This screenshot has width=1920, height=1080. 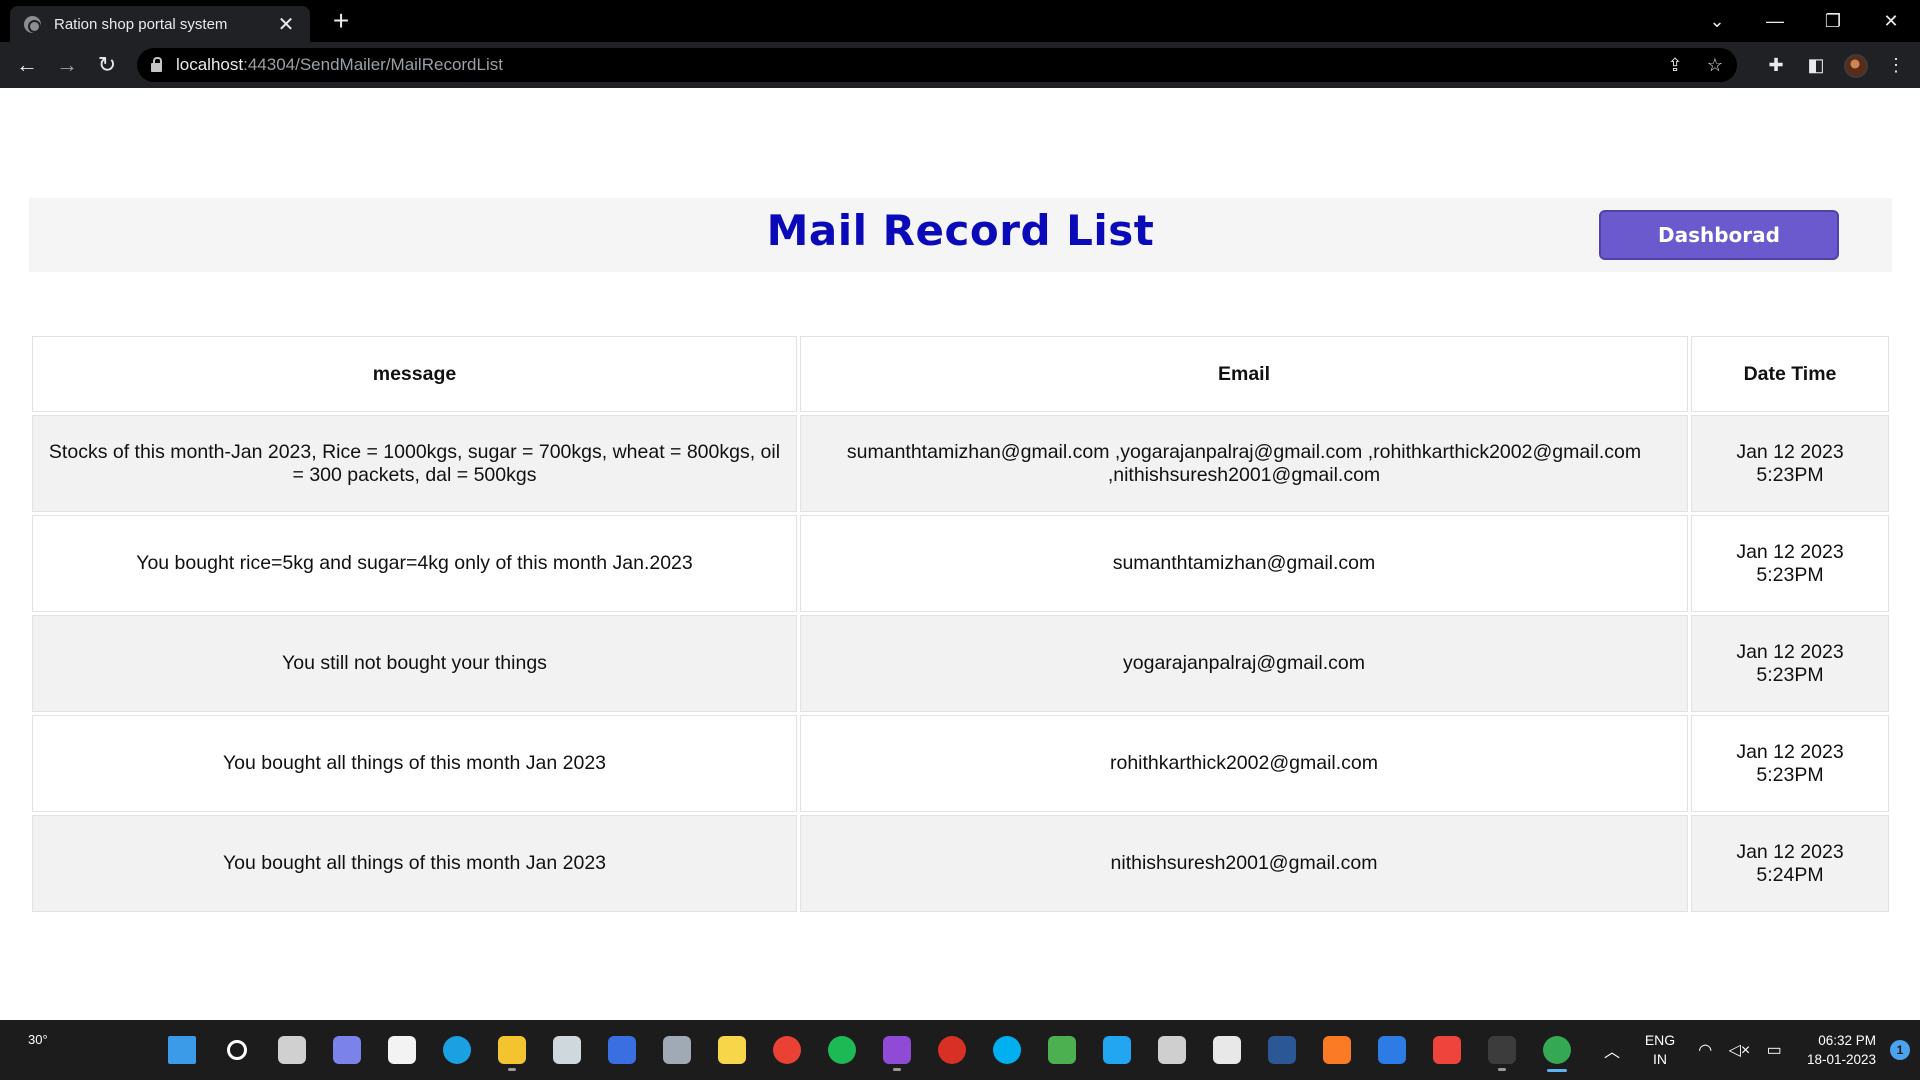 What do you see at coordinates (960, 21) in the screenshot?
I see `browser-tabstrip: Ration shop portal system ✕ + ⌄ — ❐ ✕` at bounding box center [960, 21].